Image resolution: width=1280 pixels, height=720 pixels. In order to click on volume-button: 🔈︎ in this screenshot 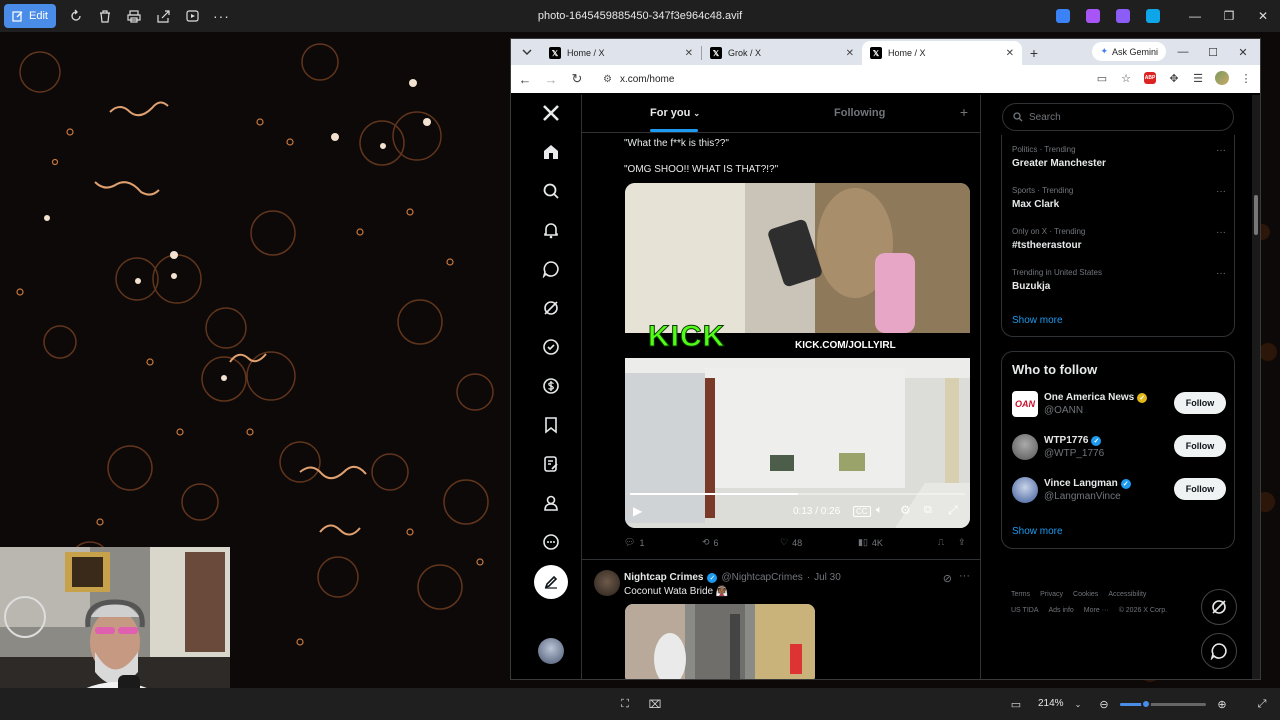, I will do `click(879, 510)`.